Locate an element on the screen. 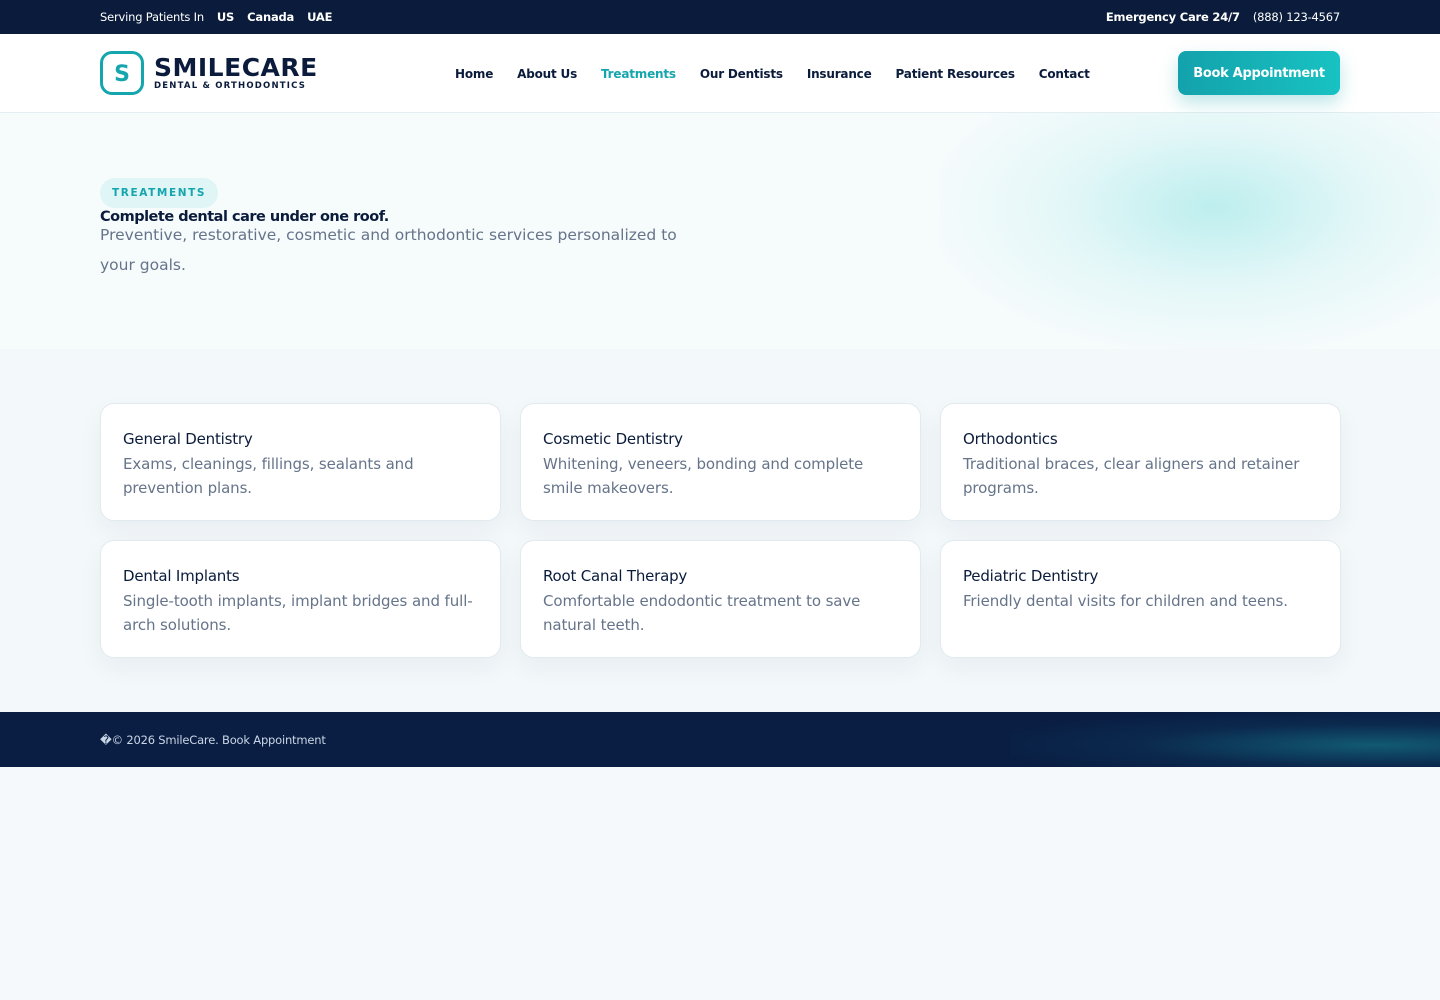 Image resolution: width=1440 pixels, height=1000 pixels. emergency-contact: Emergency Care 24/7 (888) 123-4567 is located at coordinates (1223, 17).